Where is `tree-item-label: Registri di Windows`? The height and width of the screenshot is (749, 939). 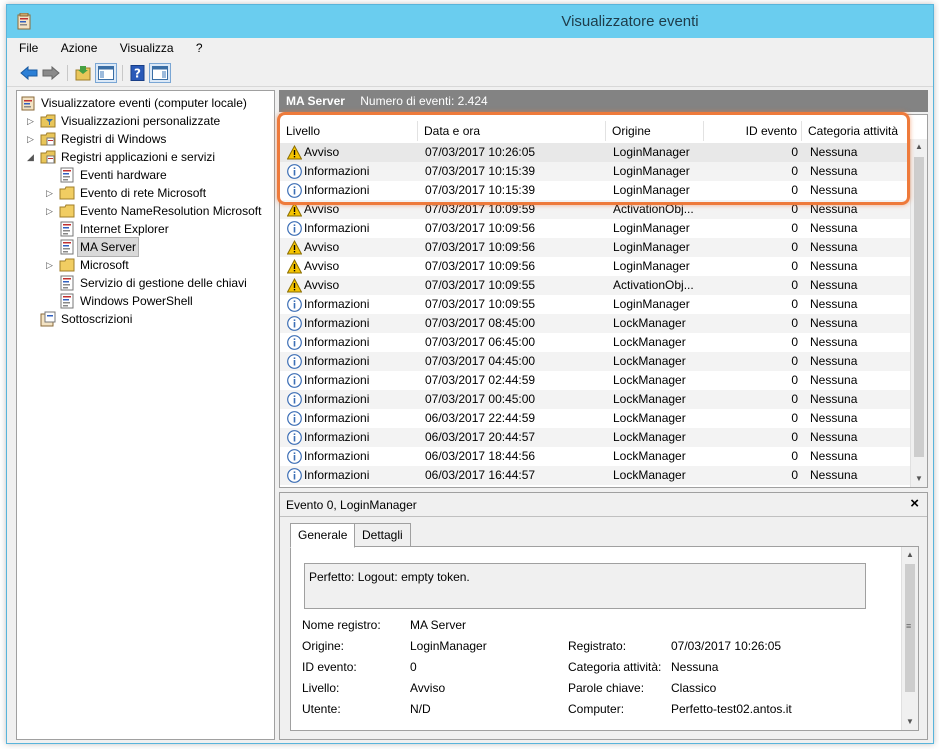 tree-item-label: Registri di Windows is located at coordinates (114, 139).